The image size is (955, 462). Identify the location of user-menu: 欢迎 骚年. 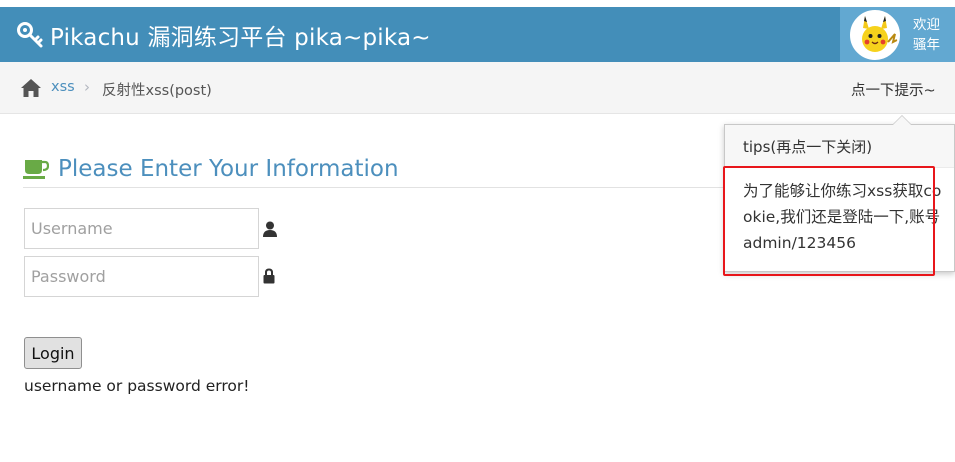
(897, 34).